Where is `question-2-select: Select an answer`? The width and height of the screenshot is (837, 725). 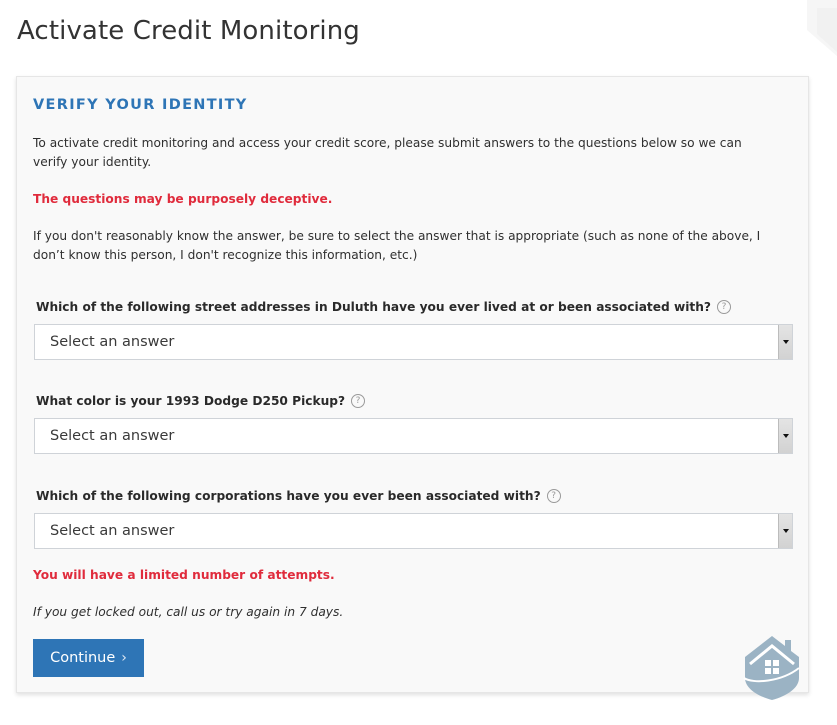
question-2-select: Select an answer is located at coordinates (413, 436).